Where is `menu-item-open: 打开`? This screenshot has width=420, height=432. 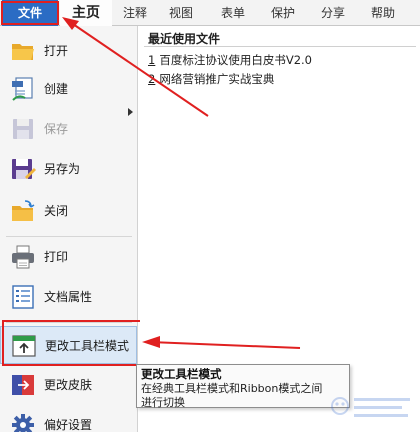
menu-item-open: 打开 is located at coordinates (68, 51).